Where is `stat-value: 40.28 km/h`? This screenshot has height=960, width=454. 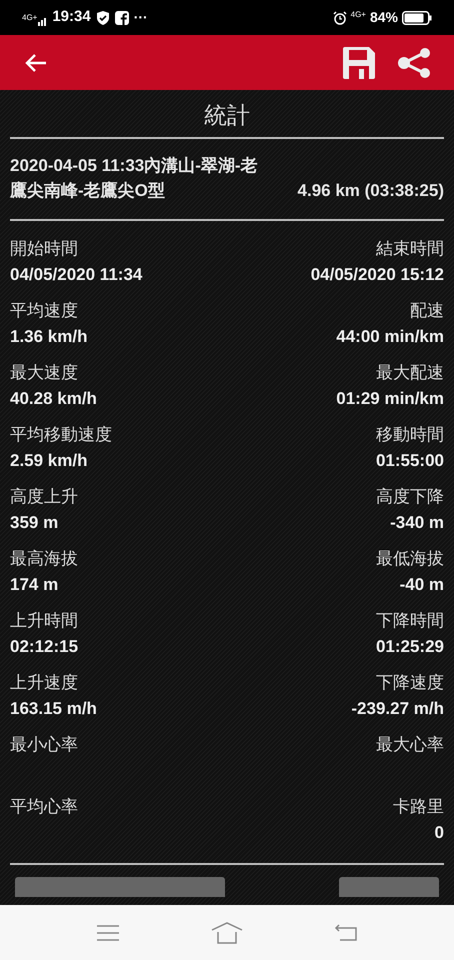 stat-value: 40.28 km/h is located at coordinates (53, 399).